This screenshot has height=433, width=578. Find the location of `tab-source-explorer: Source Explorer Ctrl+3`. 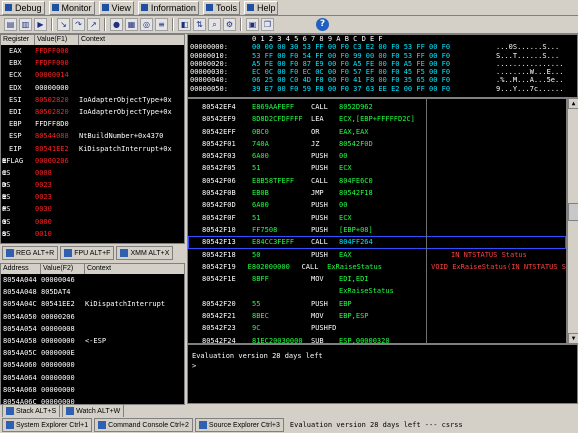

tab-source-explorer: Source Explorer Ctrl+3 is located at coordinates (239, 425).